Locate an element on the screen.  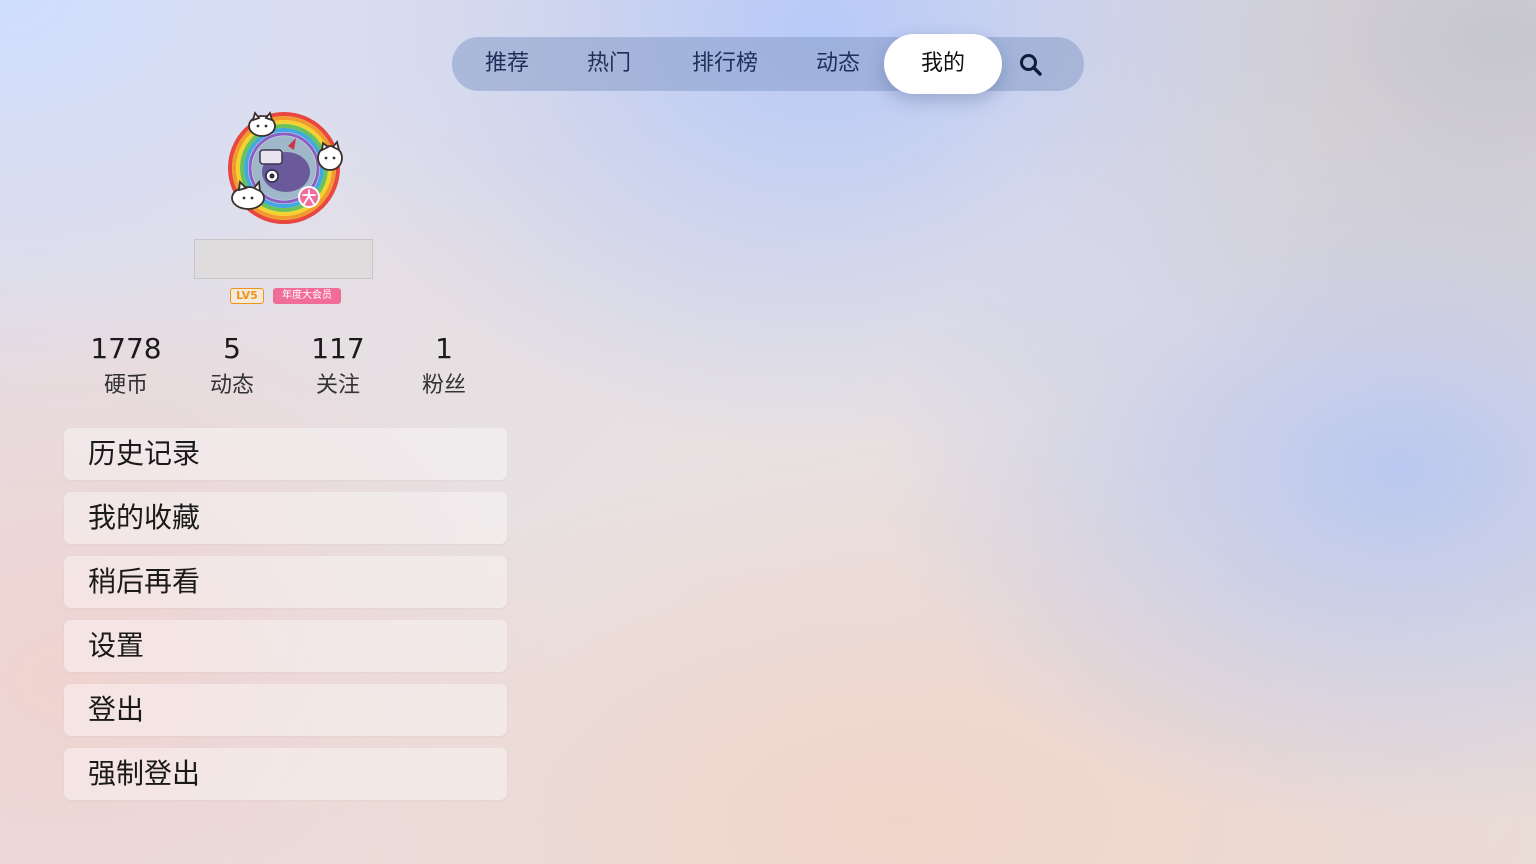
stat-value: 1 is located at coordinates (444, 348).